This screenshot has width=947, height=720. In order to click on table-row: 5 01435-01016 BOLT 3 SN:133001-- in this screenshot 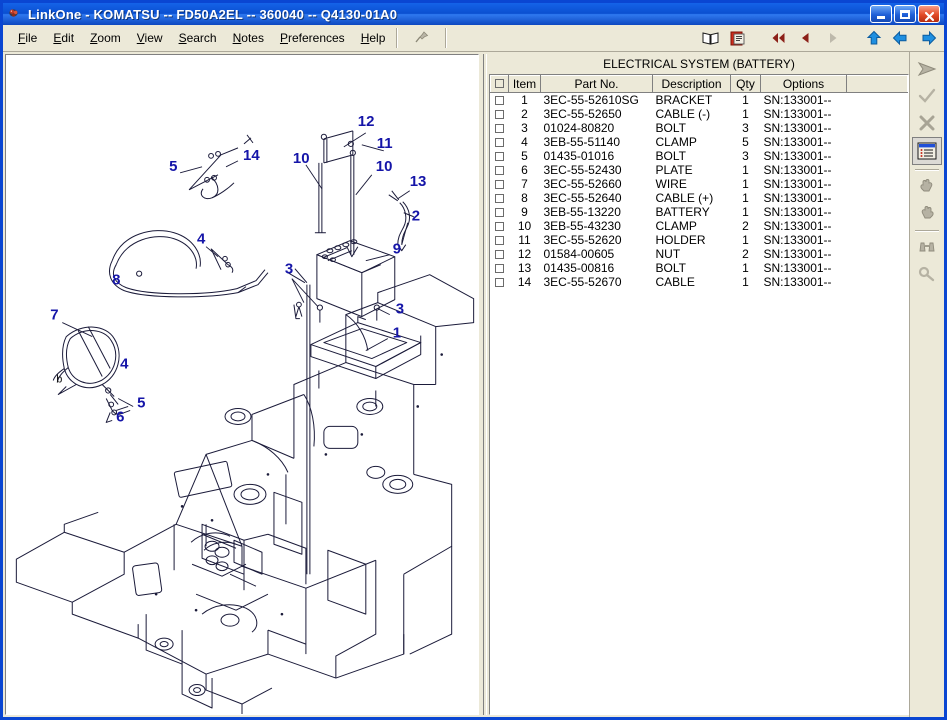, I will do `click(699, 156)`.